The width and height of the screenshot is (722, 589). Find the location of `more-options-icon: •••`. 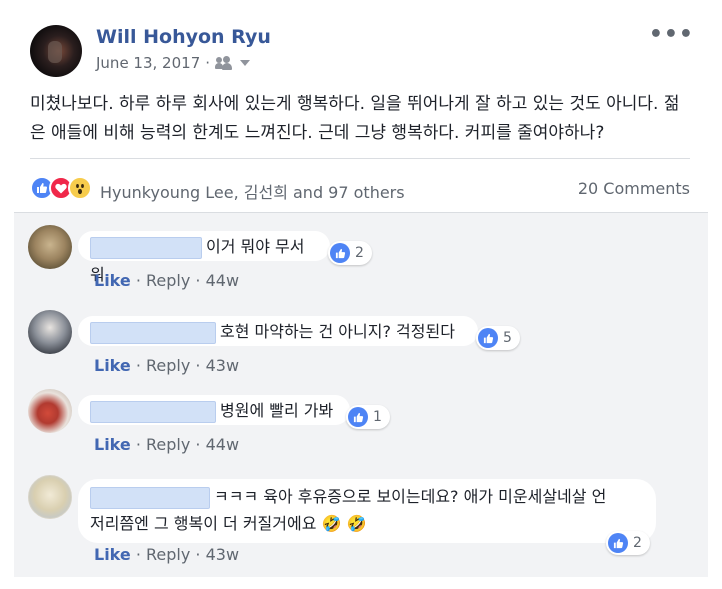

more-options-icon: ••• is located at coordinates (671, 34).